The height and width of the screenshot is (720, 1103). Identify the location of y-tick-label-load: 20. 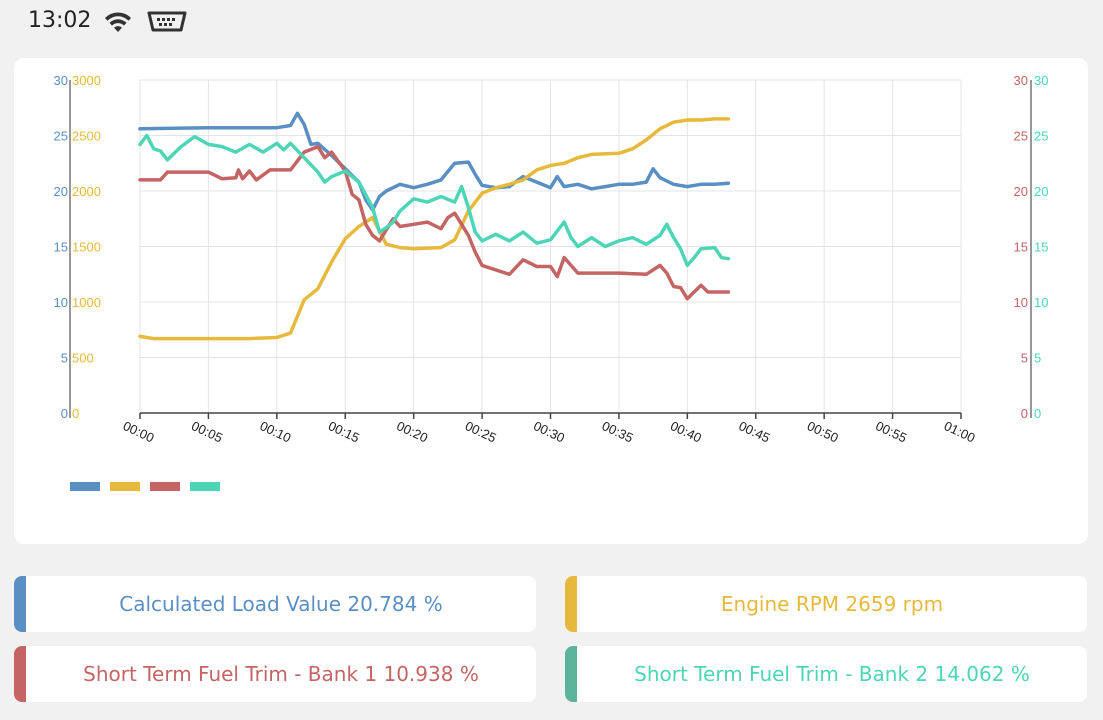
(61, 191).